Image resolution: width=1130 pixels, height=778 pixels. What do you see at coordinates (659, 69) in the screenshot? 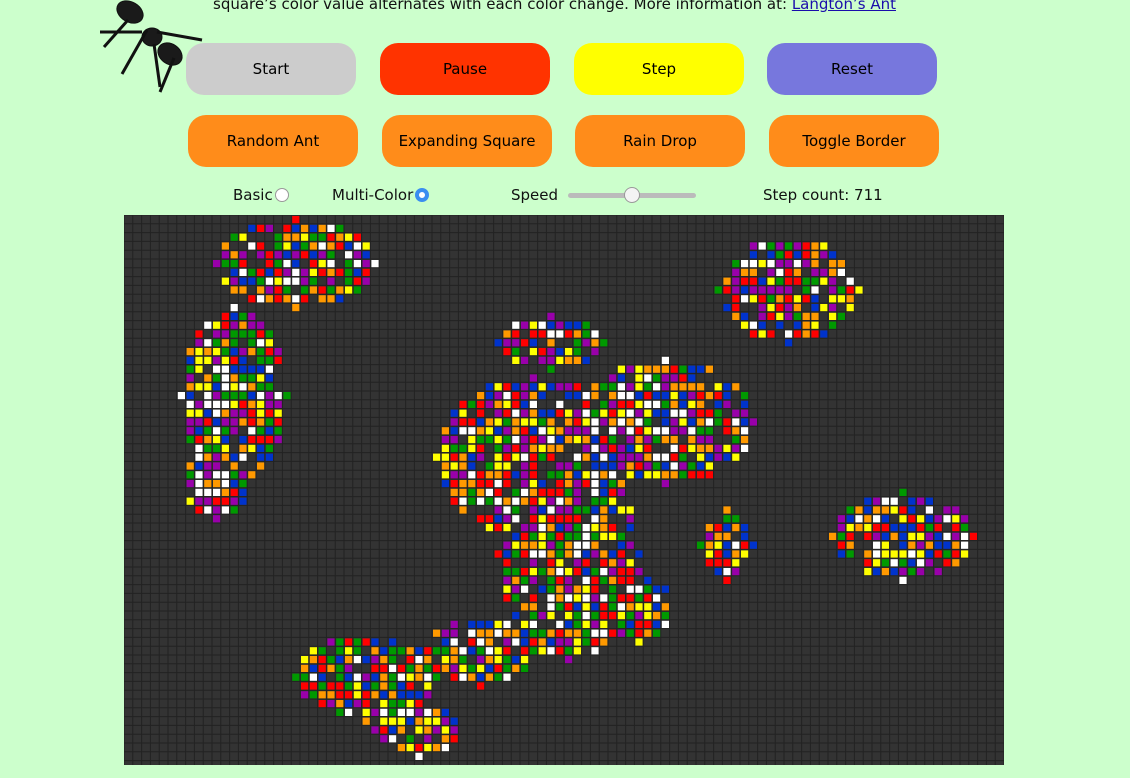
I see `step-button: Step` at bounding box center [659, 69].